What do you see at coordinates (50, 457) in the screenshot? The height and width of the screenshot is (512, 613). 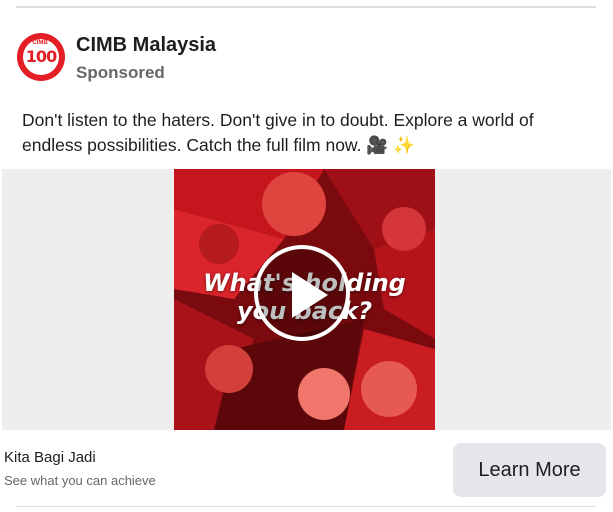 I see `ad-headline: Kita Bagi Jadi` at bounding box center [50, 457].